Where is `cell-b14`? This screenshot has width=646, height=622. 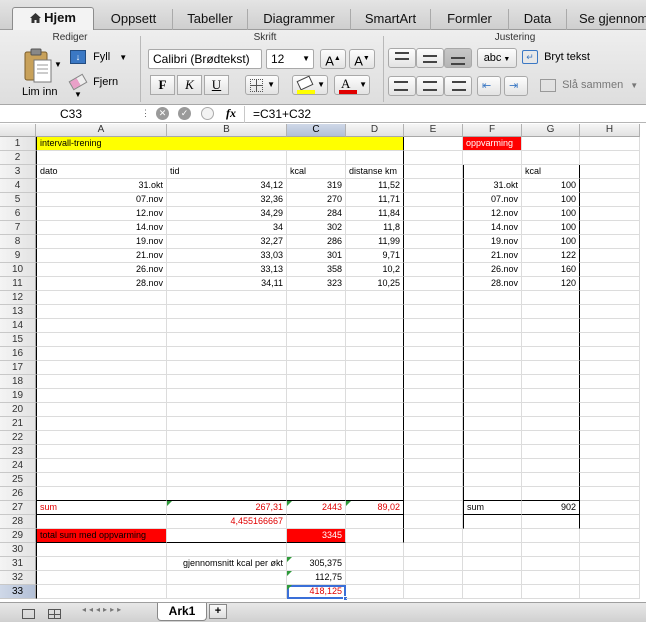 cell-b14 is located at coordinates (227, 326).